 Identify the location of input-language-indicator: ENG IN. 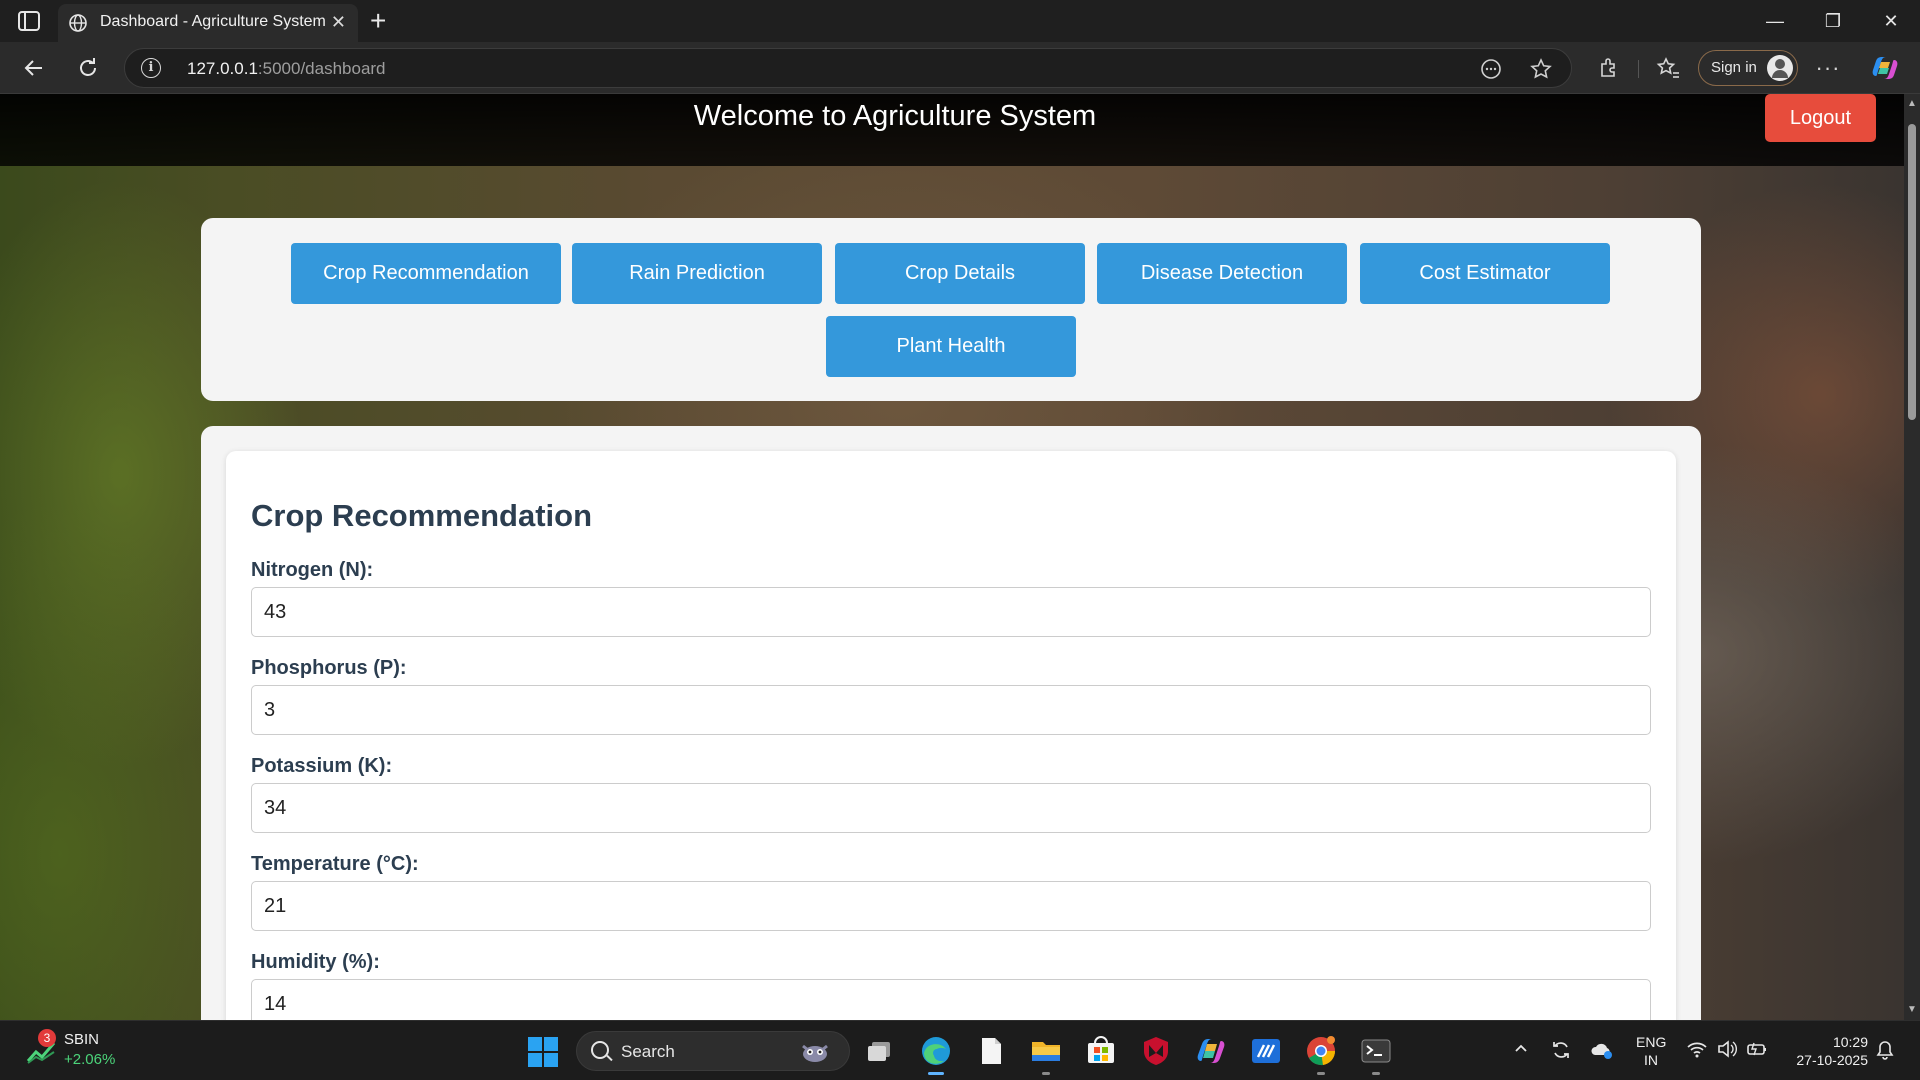
(1651, 1051).